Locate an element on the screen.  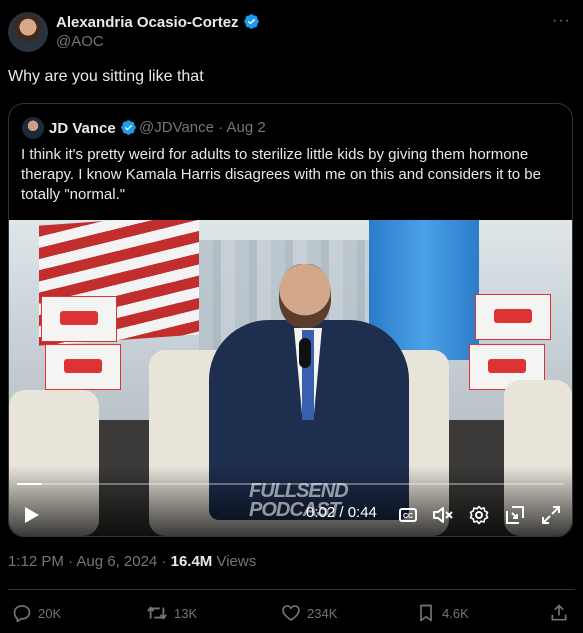
share-button is located at coordinates (562, 613).